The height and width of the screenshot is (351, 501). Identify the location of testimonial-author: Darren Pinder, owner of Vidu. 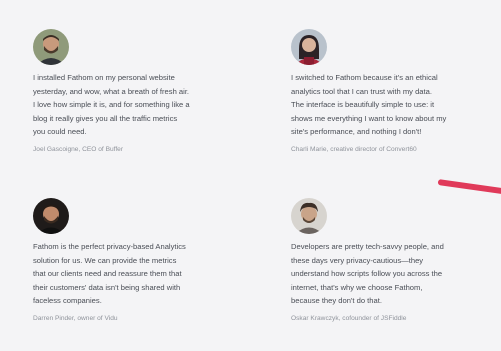
(75, 318).